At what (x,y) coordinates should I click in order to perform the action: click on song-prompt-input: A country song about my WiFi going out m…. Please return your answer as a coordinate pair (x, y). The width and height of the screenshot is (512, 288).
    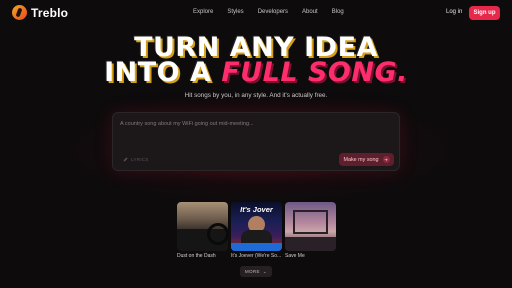
    Looking at the image, I should click on (256, 141).